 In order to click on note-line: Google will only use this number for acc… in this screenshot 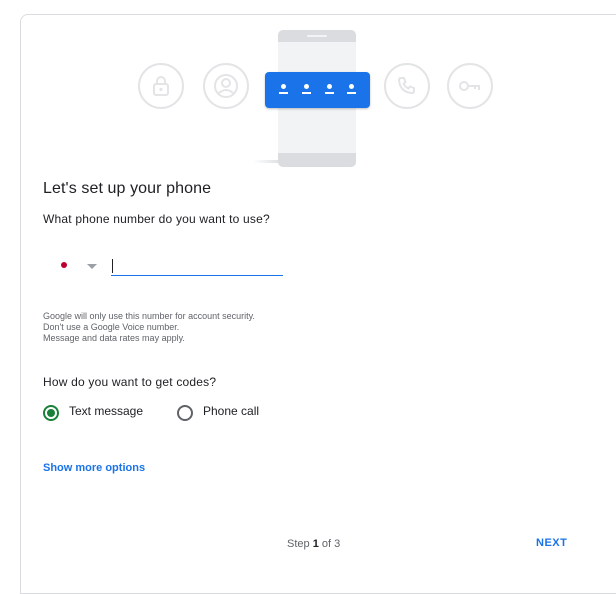, I will do `click(149, 316)`.